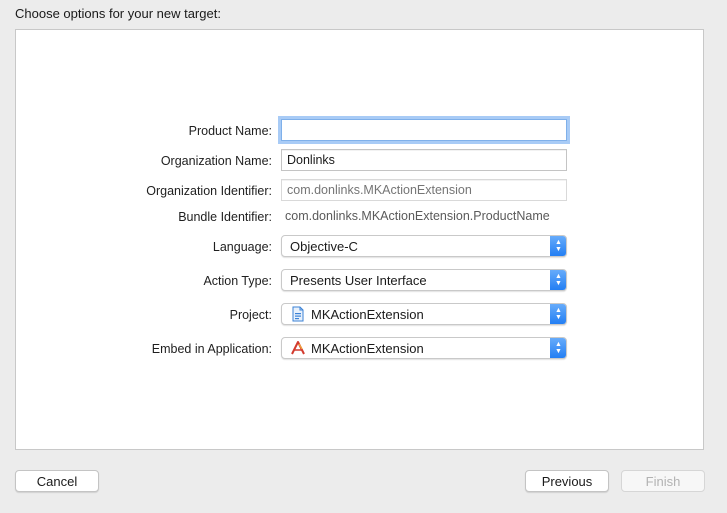 Image resolution: width=727 pixels, height=513 pixels. I want to click on language-row: Language: Objective-C ▲ ▼, so click(359, 247).